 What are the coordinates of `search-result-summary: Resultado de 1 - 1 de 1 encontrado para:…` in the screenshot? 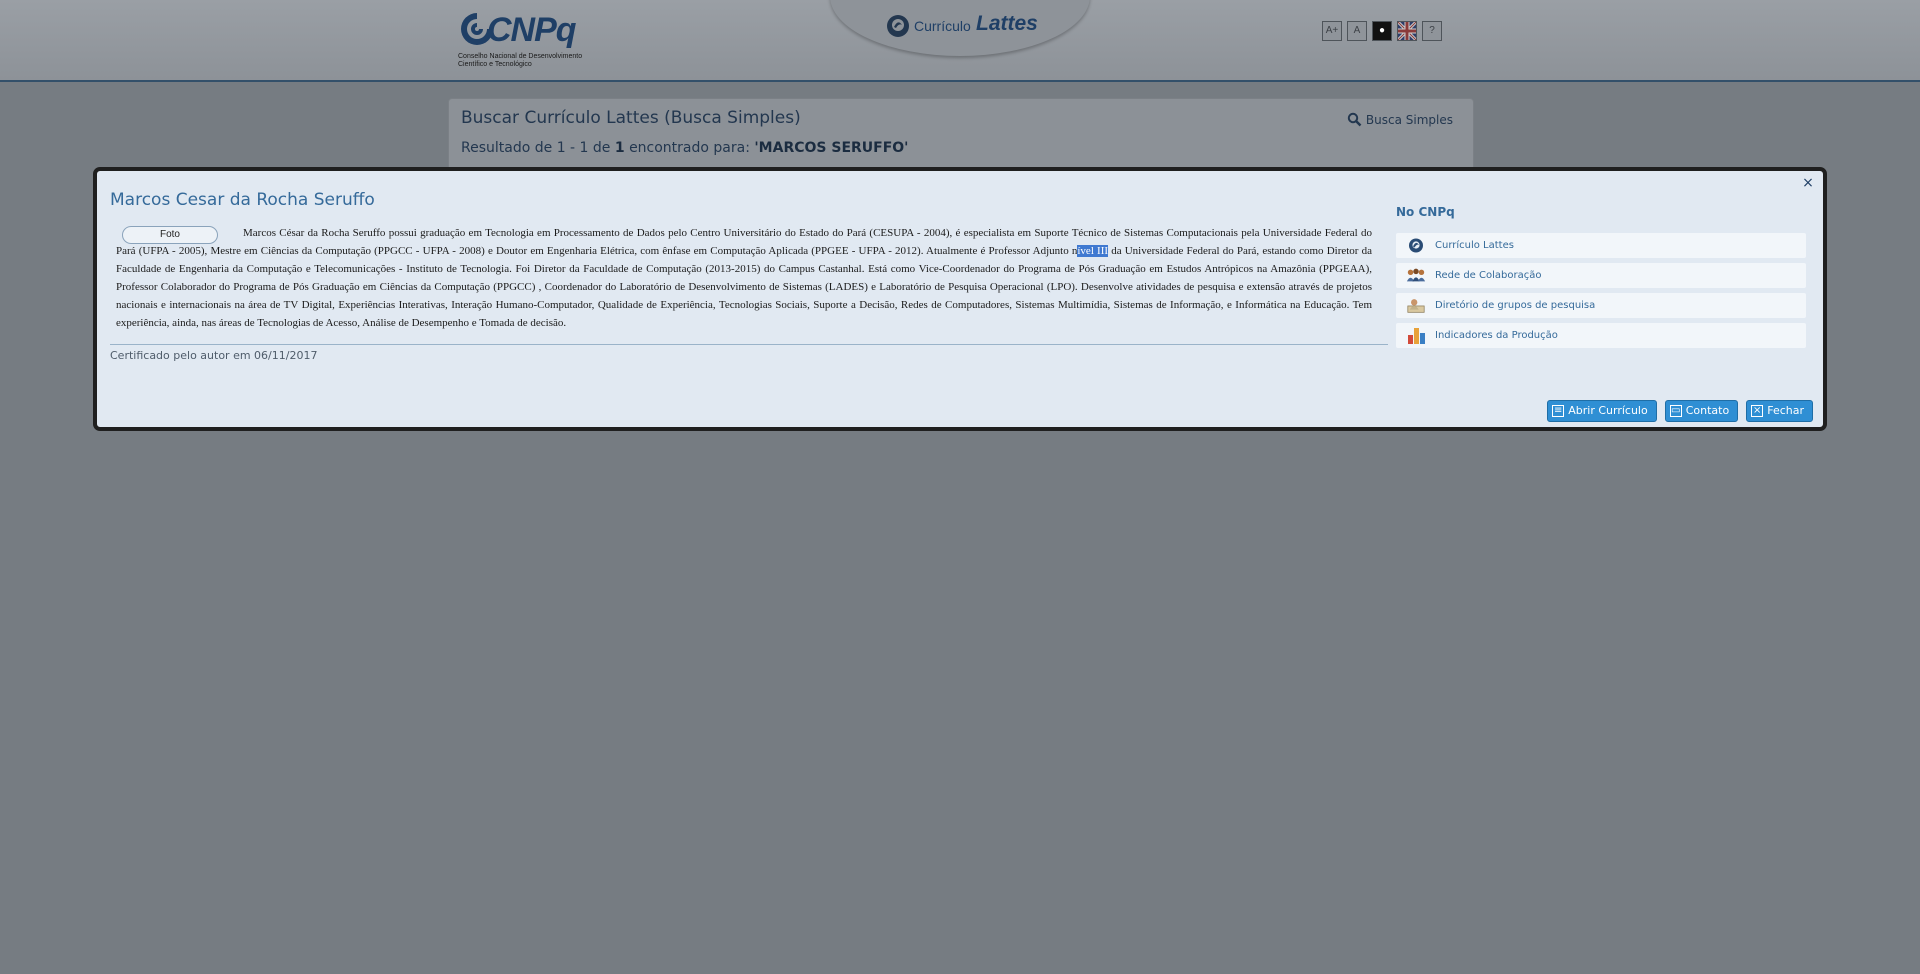 It's located at (684, 148).